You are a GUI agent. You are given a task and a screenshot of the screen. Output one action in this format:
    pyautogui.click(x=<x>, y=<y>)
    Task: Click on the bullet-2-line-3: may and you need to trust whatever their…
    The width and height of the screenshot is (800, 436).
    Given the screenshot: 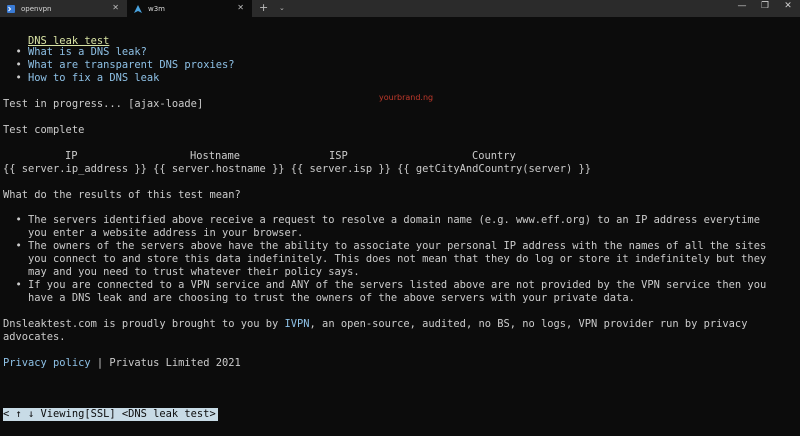 What is the action you would take?
    pyautogui.click(x=194, y=272)
    